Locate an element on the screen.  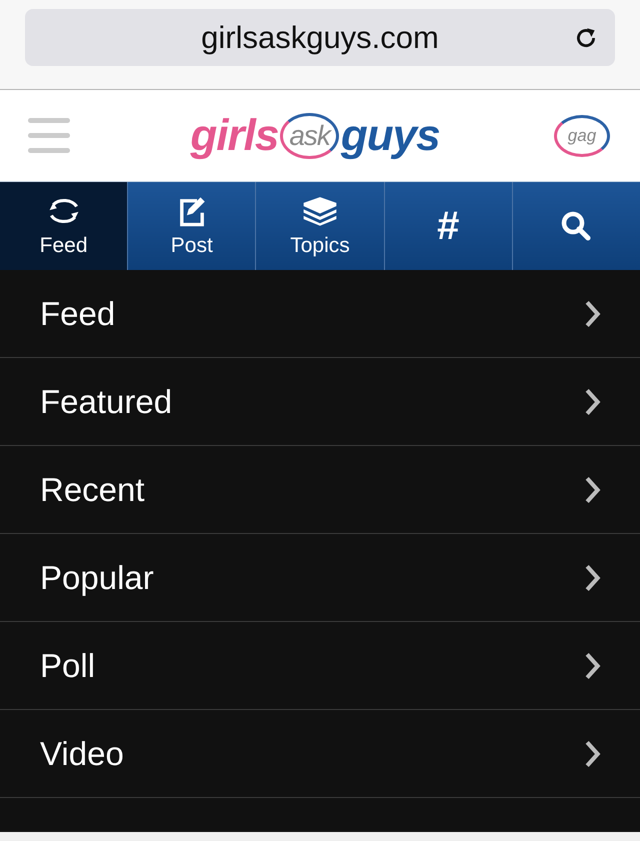
logo: girls ask guys is located at coordinates (315, 135).